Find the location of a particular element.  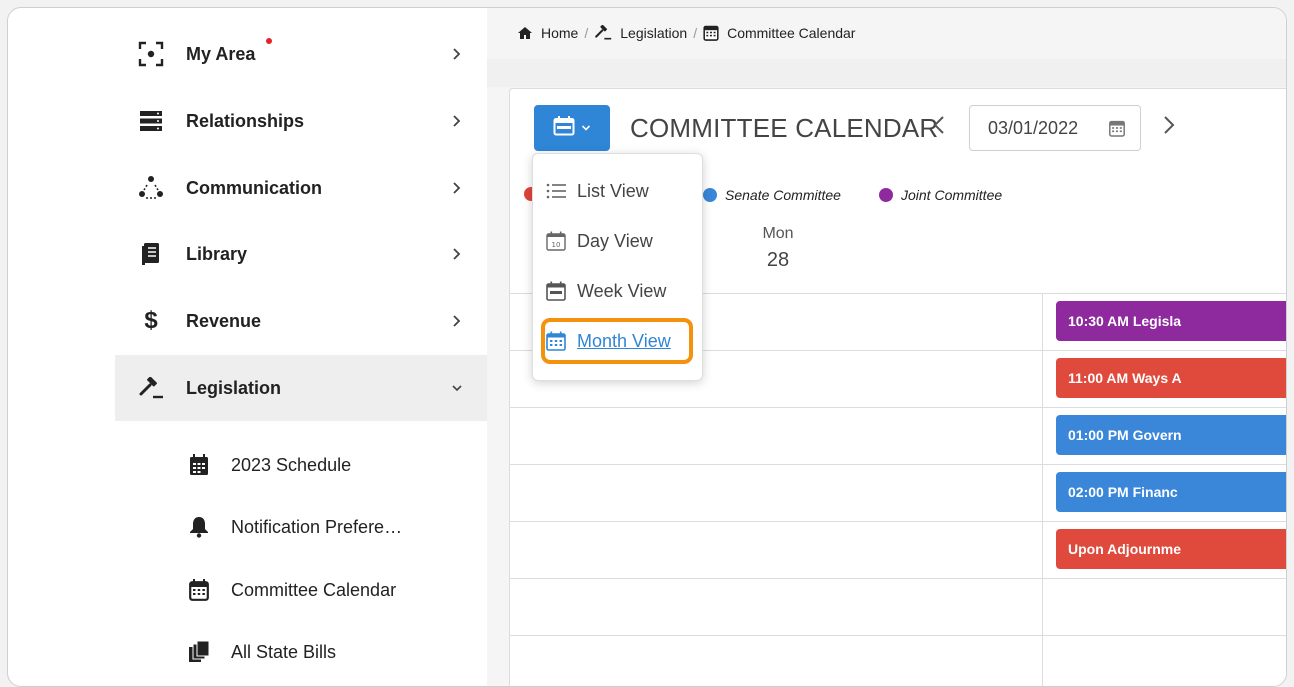

target-frame-icon is located at coordinates (151, 54).